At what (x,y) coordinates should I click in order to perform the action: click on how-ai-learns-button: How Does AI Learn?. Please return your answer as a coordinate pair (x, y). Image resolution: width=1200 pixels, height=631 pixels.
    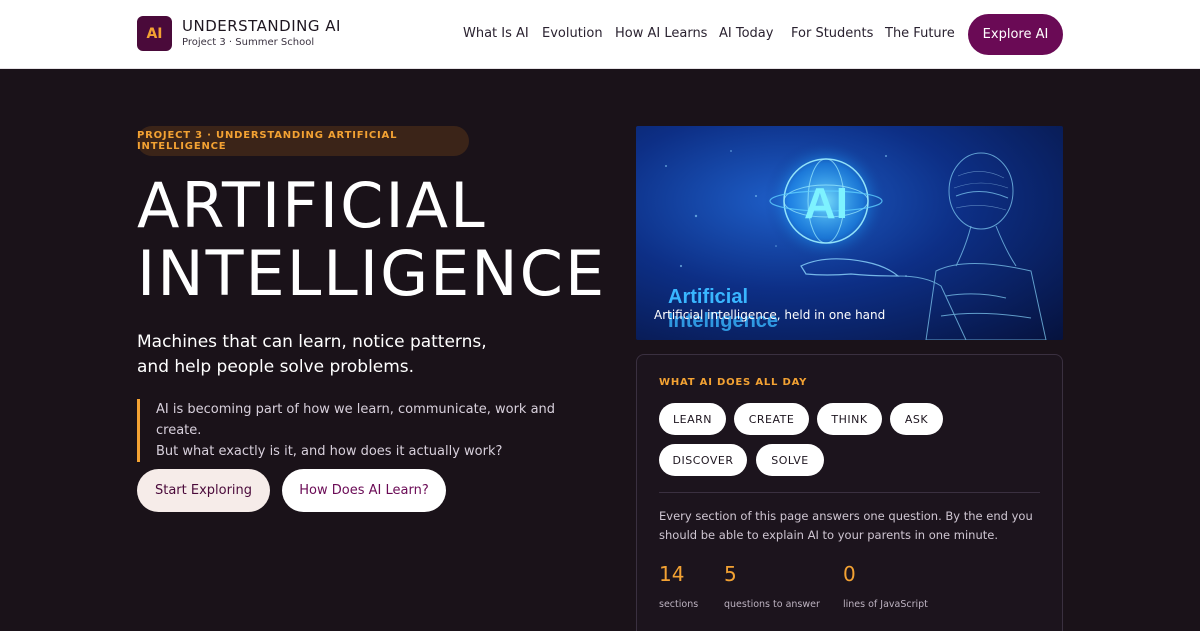
    Looking at the image, I should click on (364, 490).